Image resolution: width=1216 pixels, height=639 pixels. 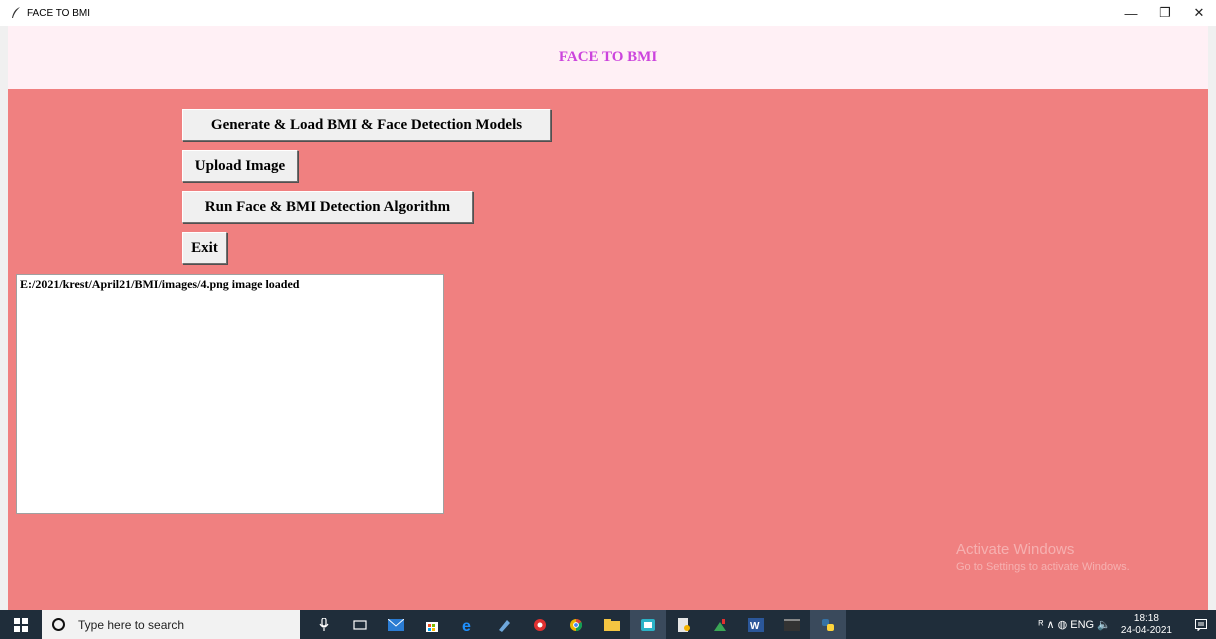 What do you see at coordinates (648, 624) in the screenshot?
I see `app-teal-icon` at bounding box center [648, 624].